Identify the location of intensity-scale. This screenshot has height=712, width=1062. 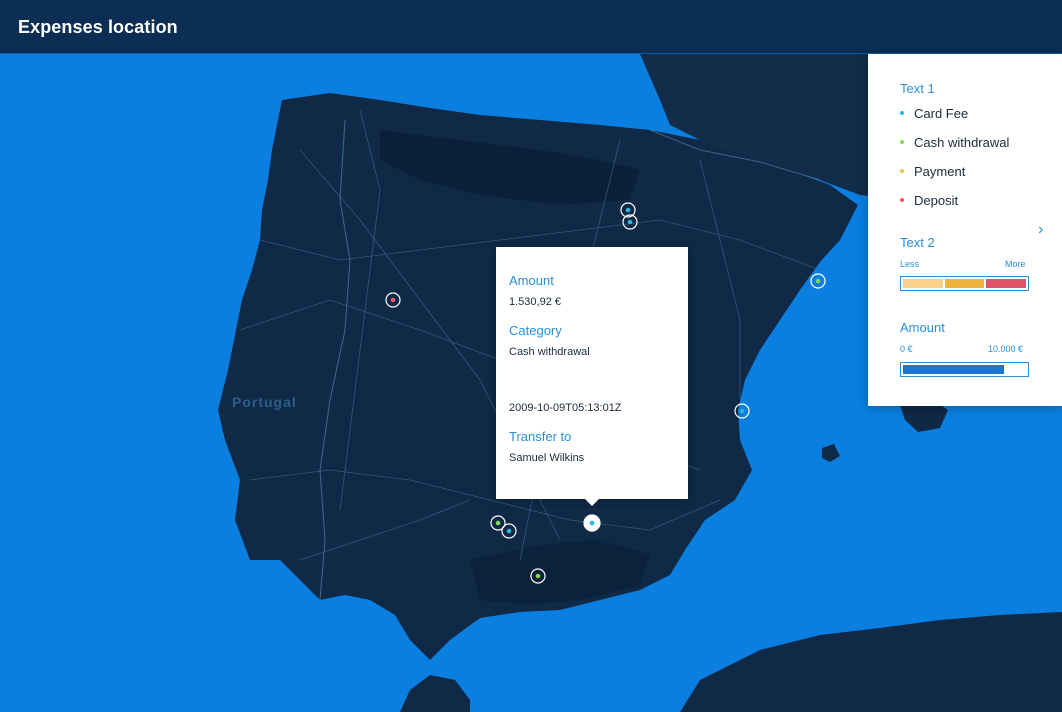
(964, 283).